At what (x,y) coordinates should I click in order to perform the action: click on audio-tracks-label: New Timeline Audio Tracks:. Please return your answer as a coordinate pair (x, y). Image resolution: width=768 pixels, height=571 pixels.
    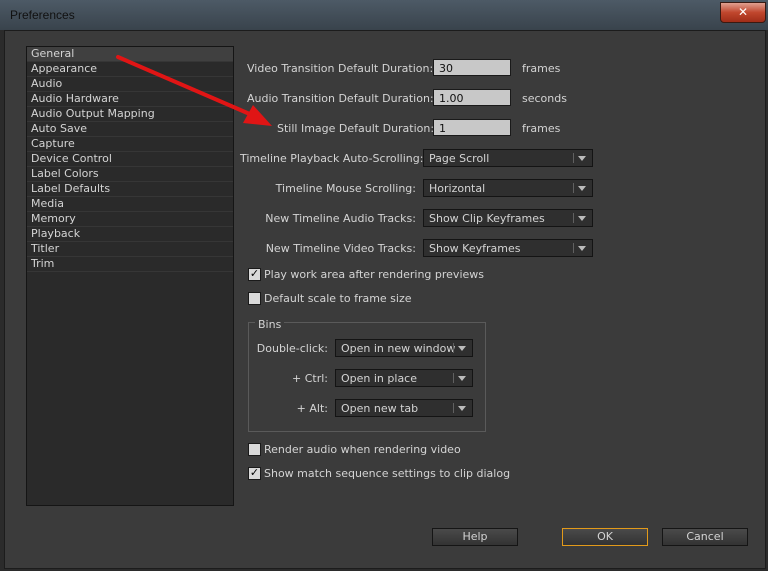
    Looking at the image, I should click on (340, 218).